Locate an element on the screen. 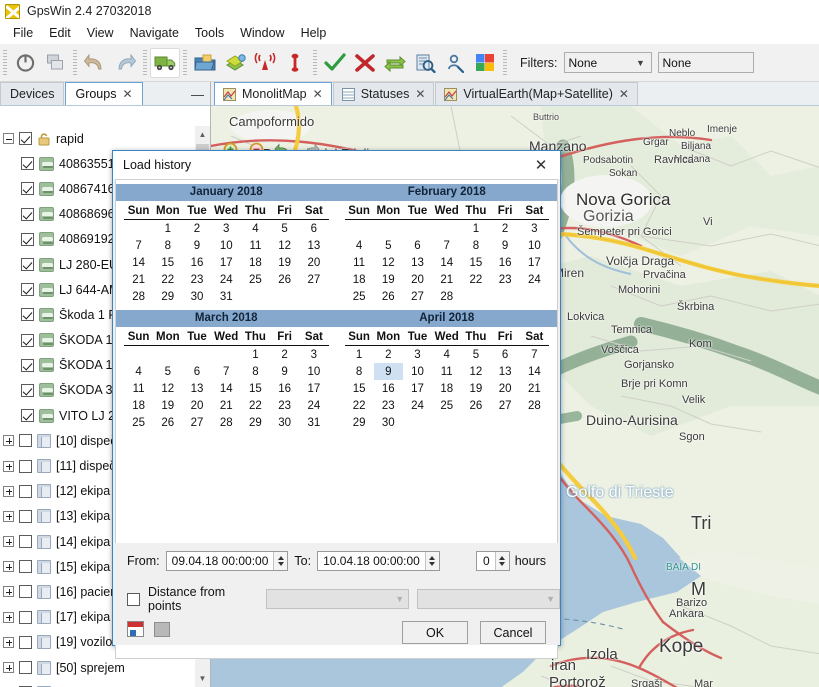  dialog-title-bar: Load history ✕ is located at coordinates (336, 165).